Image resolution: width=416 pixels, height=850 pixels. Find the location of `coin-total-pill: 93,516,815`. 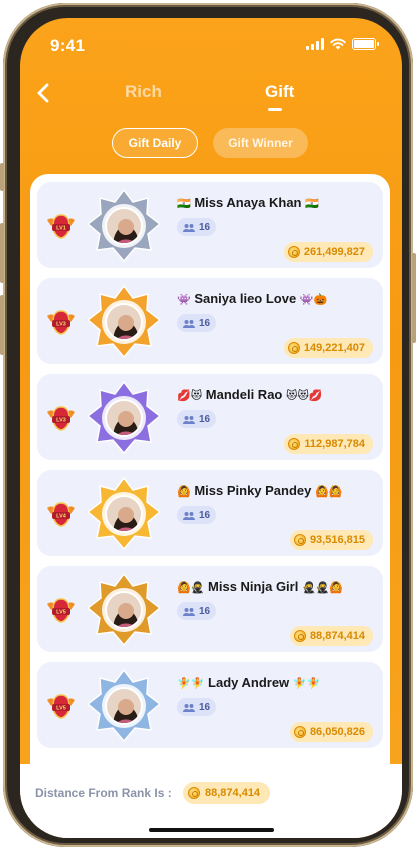

coin-total-pill: 93,516,815 is located at coordinates (331, 540).